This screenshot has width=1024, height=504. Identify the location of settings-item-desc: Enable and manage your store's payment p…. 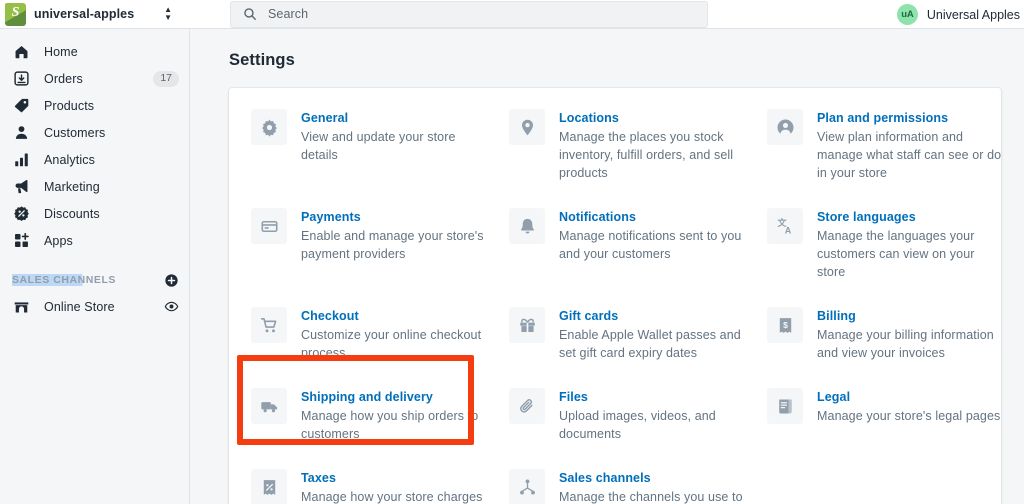
(392, 245).